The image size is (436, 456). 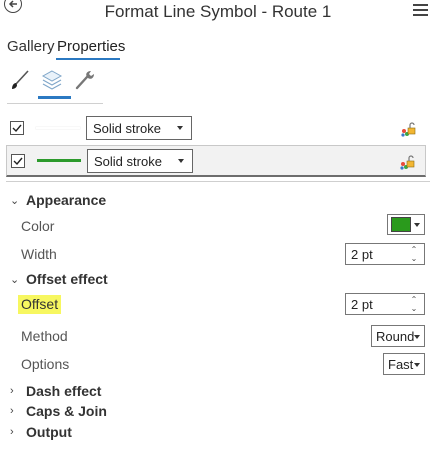 What do you see at coordinates (38, 226) in the screenshot?
I see `color-label: Color` at bounding box center [38, 226].